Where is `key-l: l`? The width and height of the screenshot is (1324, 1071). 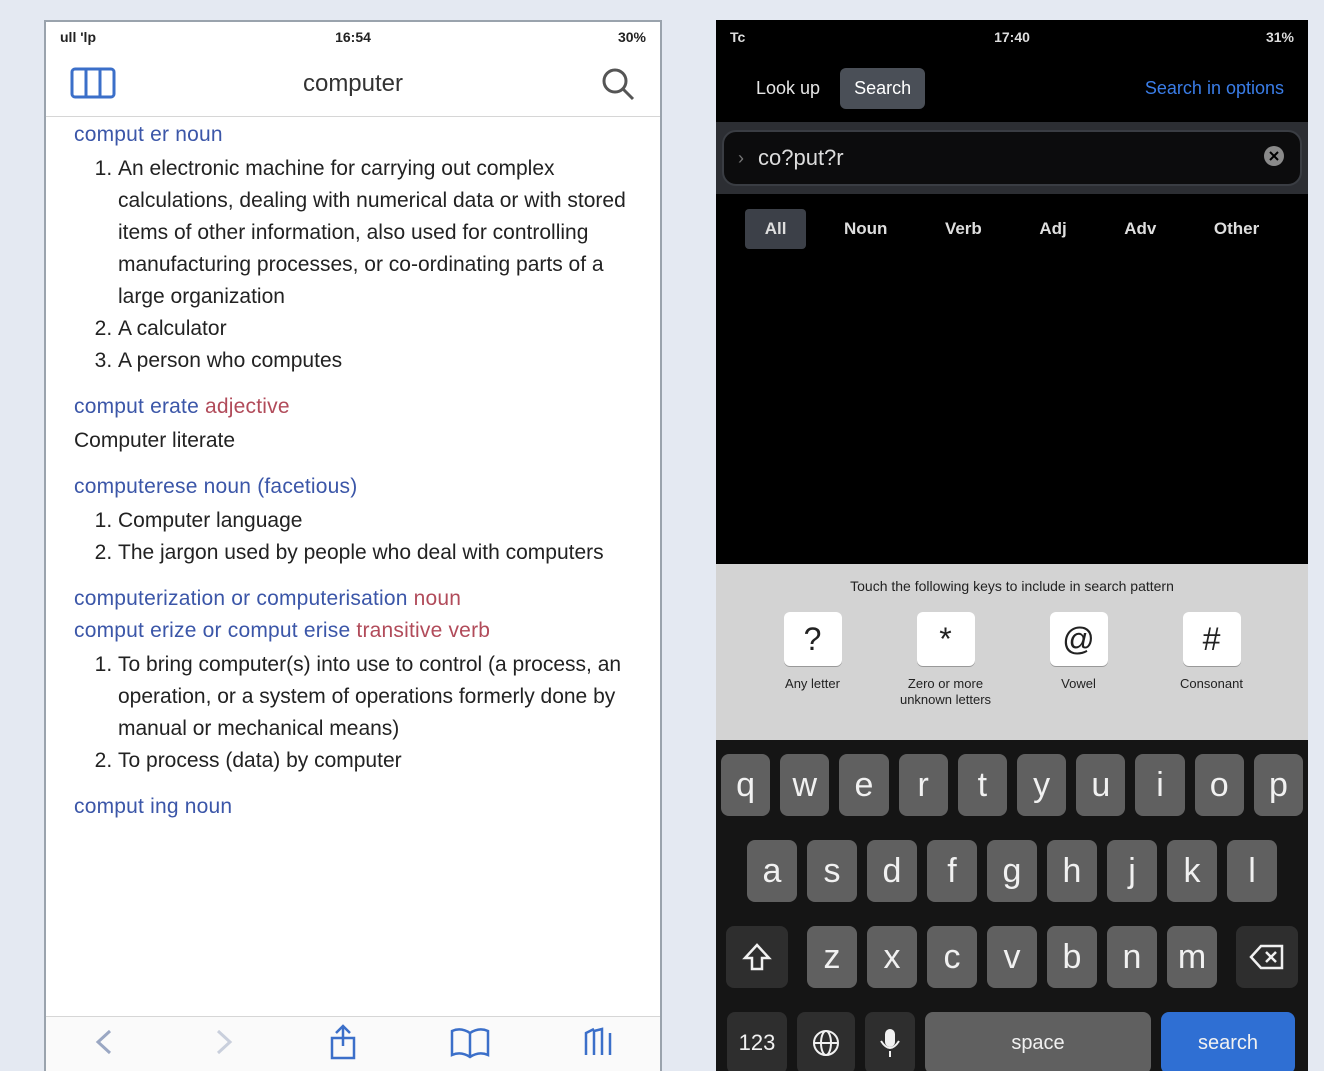 key-l: l is located at coordinates (1252, 871).